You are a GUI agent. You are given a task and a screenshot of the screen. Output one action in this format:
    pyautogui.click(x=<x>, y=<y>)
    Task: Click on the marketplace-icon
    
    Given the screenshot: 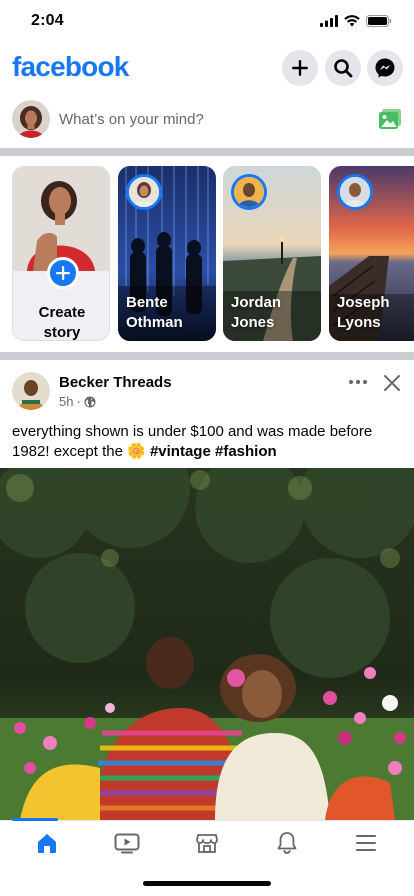 What is the action you would take?
    pyautogui.click(x=207, y=843)
    